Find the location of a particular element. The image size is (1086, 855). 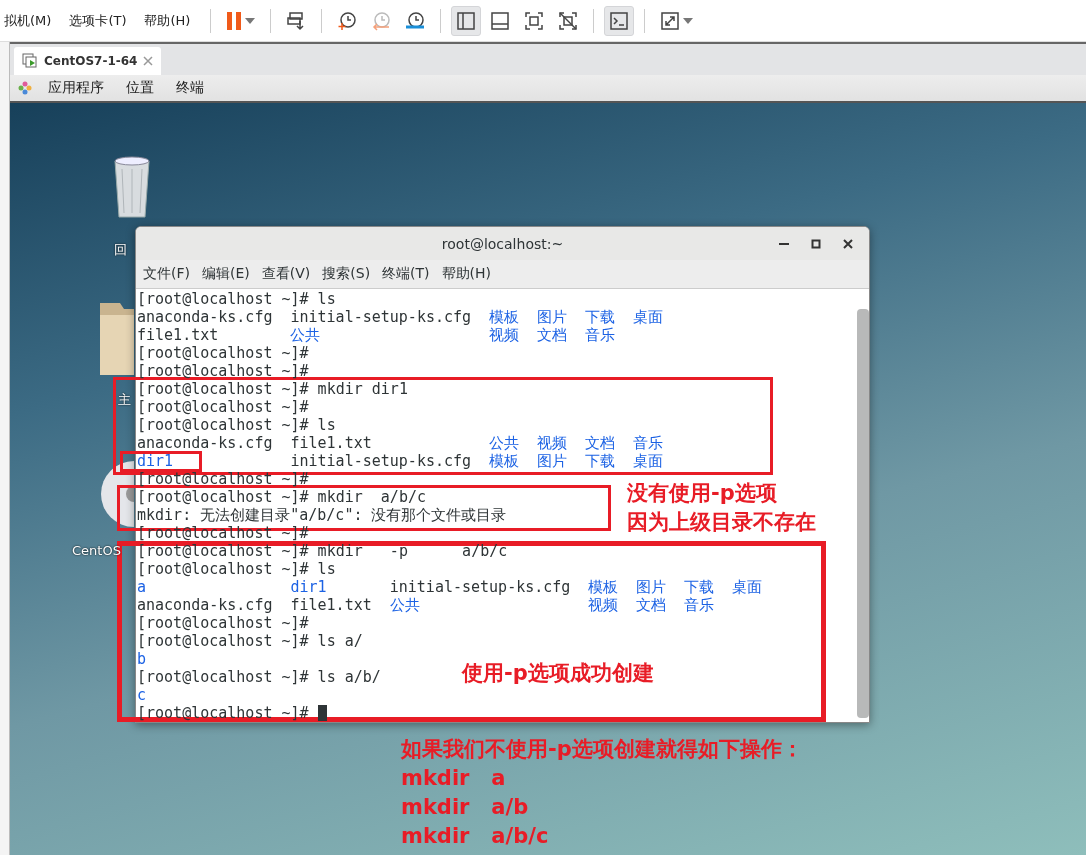

terminal-line: [root@localhost ~]# mkdir a/b/c is located at coordinates (281, 497).